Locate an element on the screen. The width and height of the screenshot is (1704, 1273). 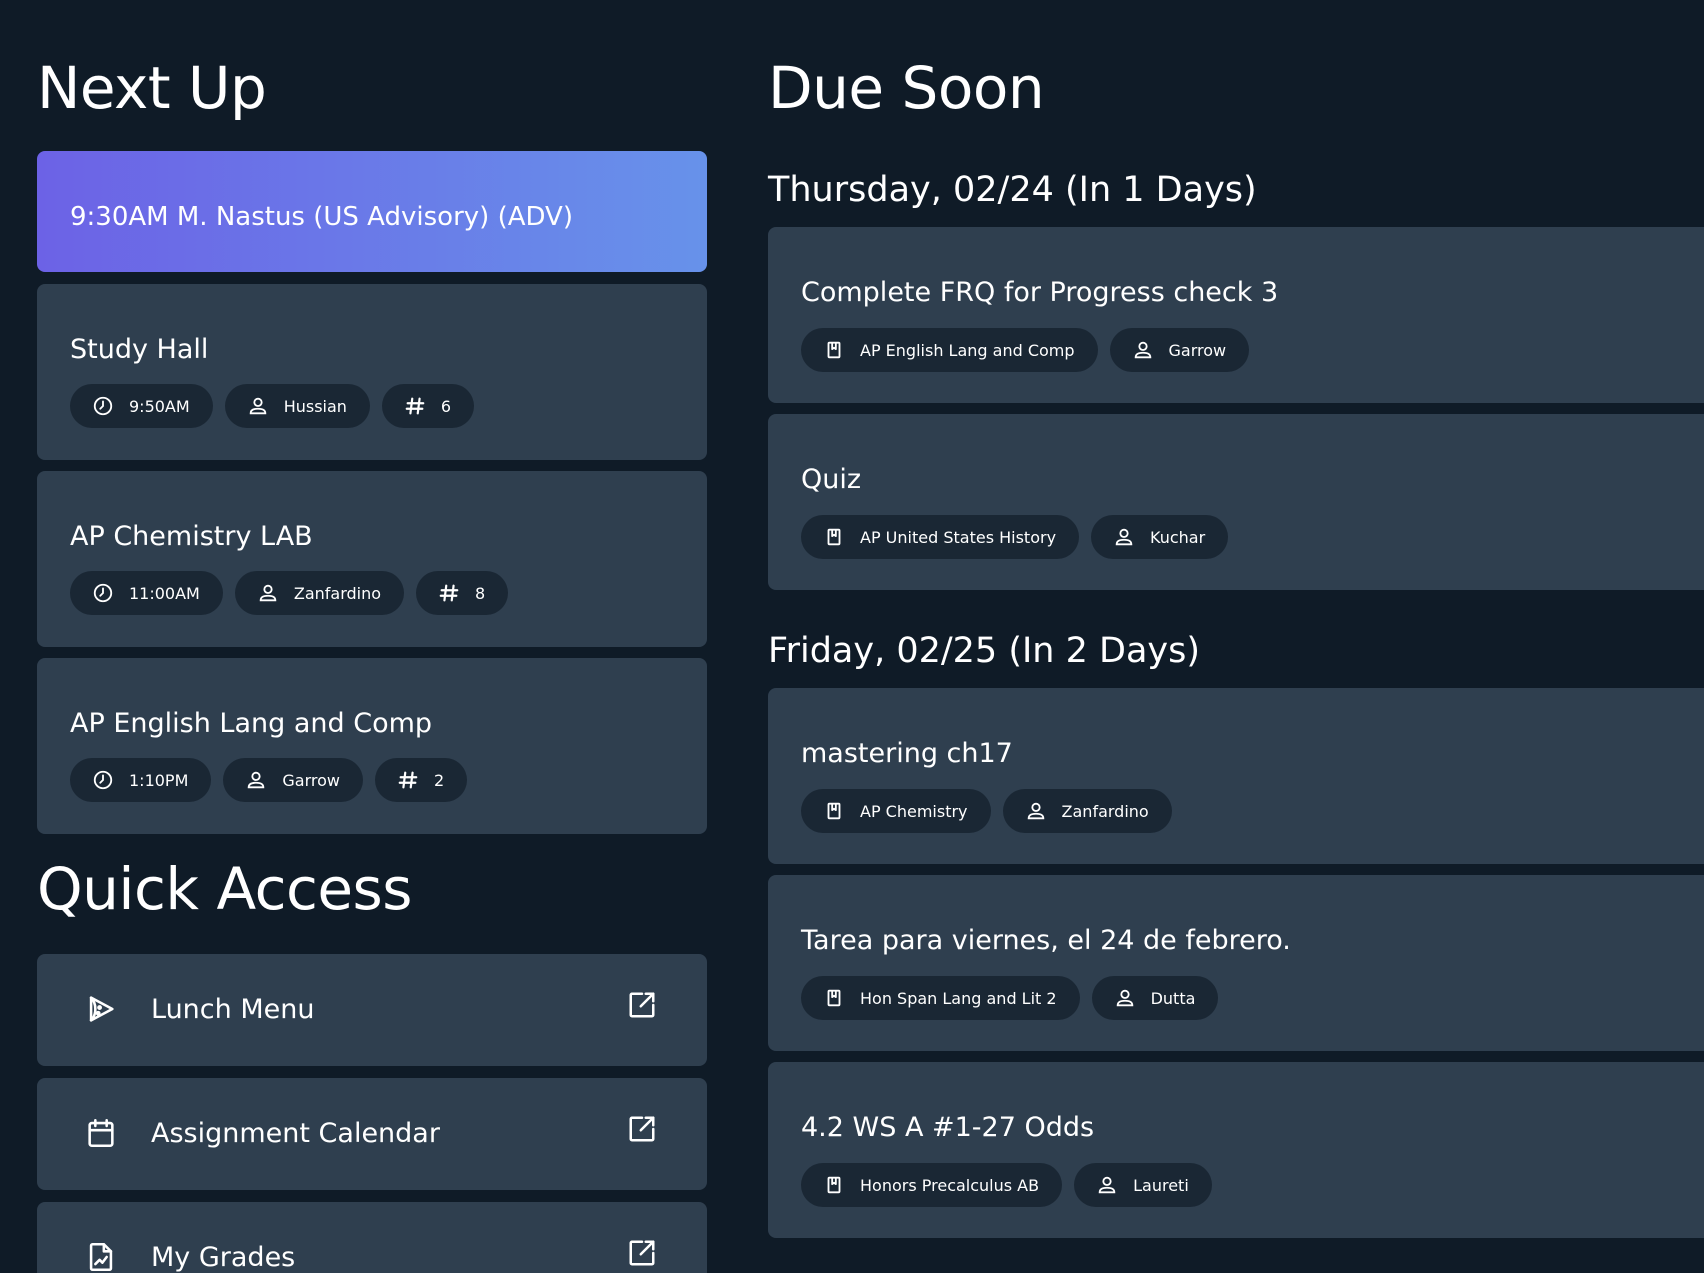
teacher-pill: Laureti is located at coordinates (1143, 1185).